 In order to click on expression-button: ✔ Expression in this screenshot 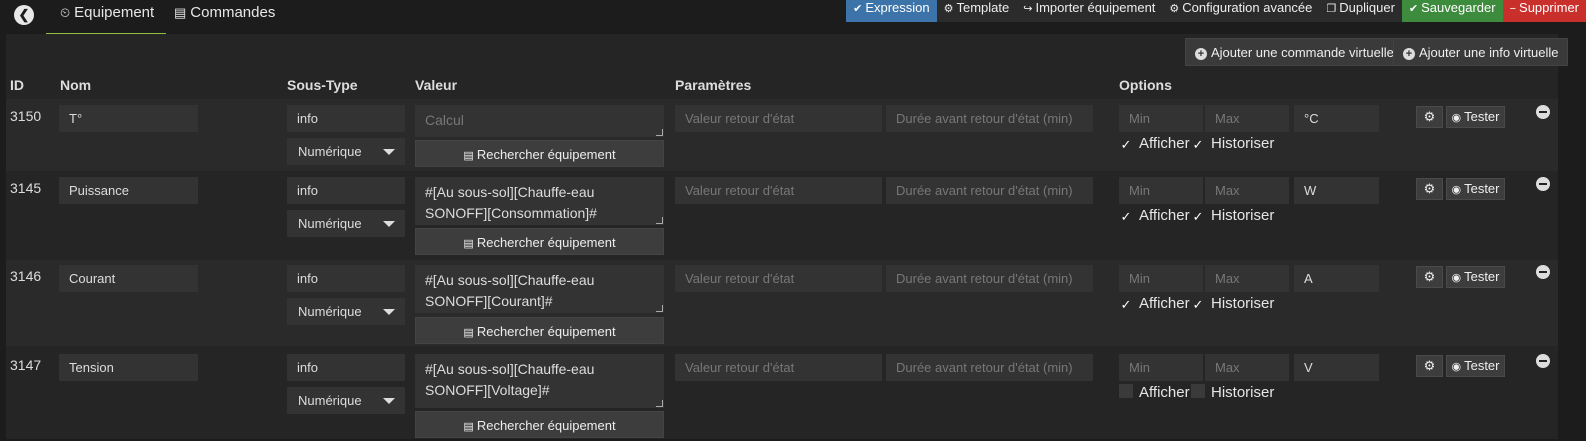, I will do `click(891, 11)`.